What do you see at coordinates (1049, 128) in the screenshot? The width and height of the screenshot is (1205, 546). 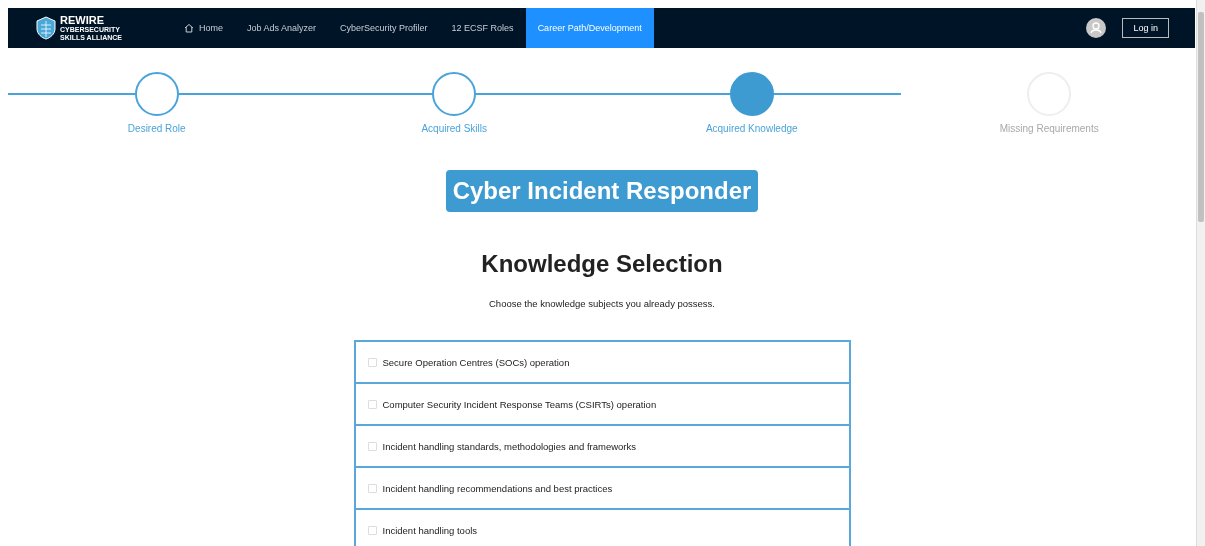 I see `step-label: Missing Requirements` at bounding box center [1049, 128].